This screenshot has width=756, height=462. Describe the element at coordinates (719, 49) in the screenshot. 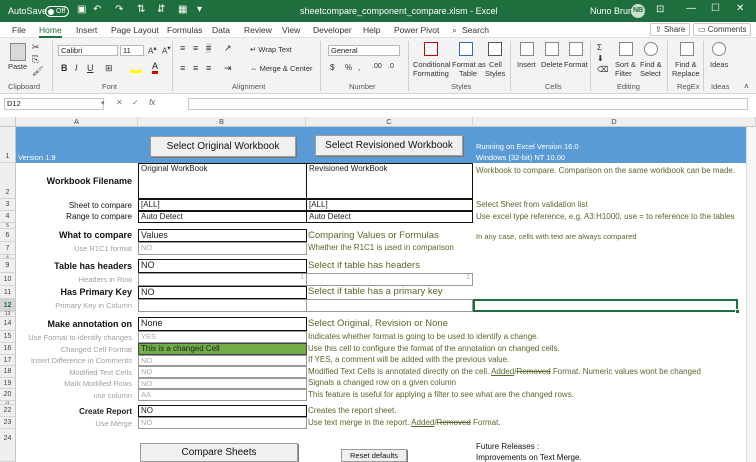

I see `ideas-icon` at that location.